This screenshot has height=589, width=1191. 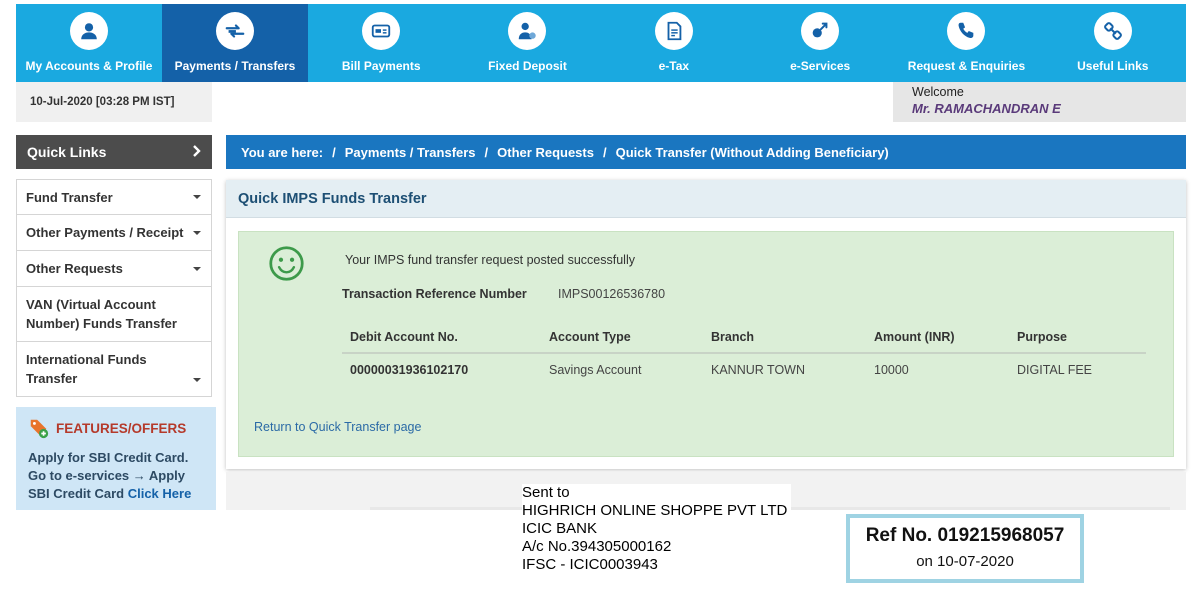 What do you see at coordinates (612, 294) in the screenshot?
I see `txn-ref-value: IMPS00126536780` at bounding box center [612, 294].